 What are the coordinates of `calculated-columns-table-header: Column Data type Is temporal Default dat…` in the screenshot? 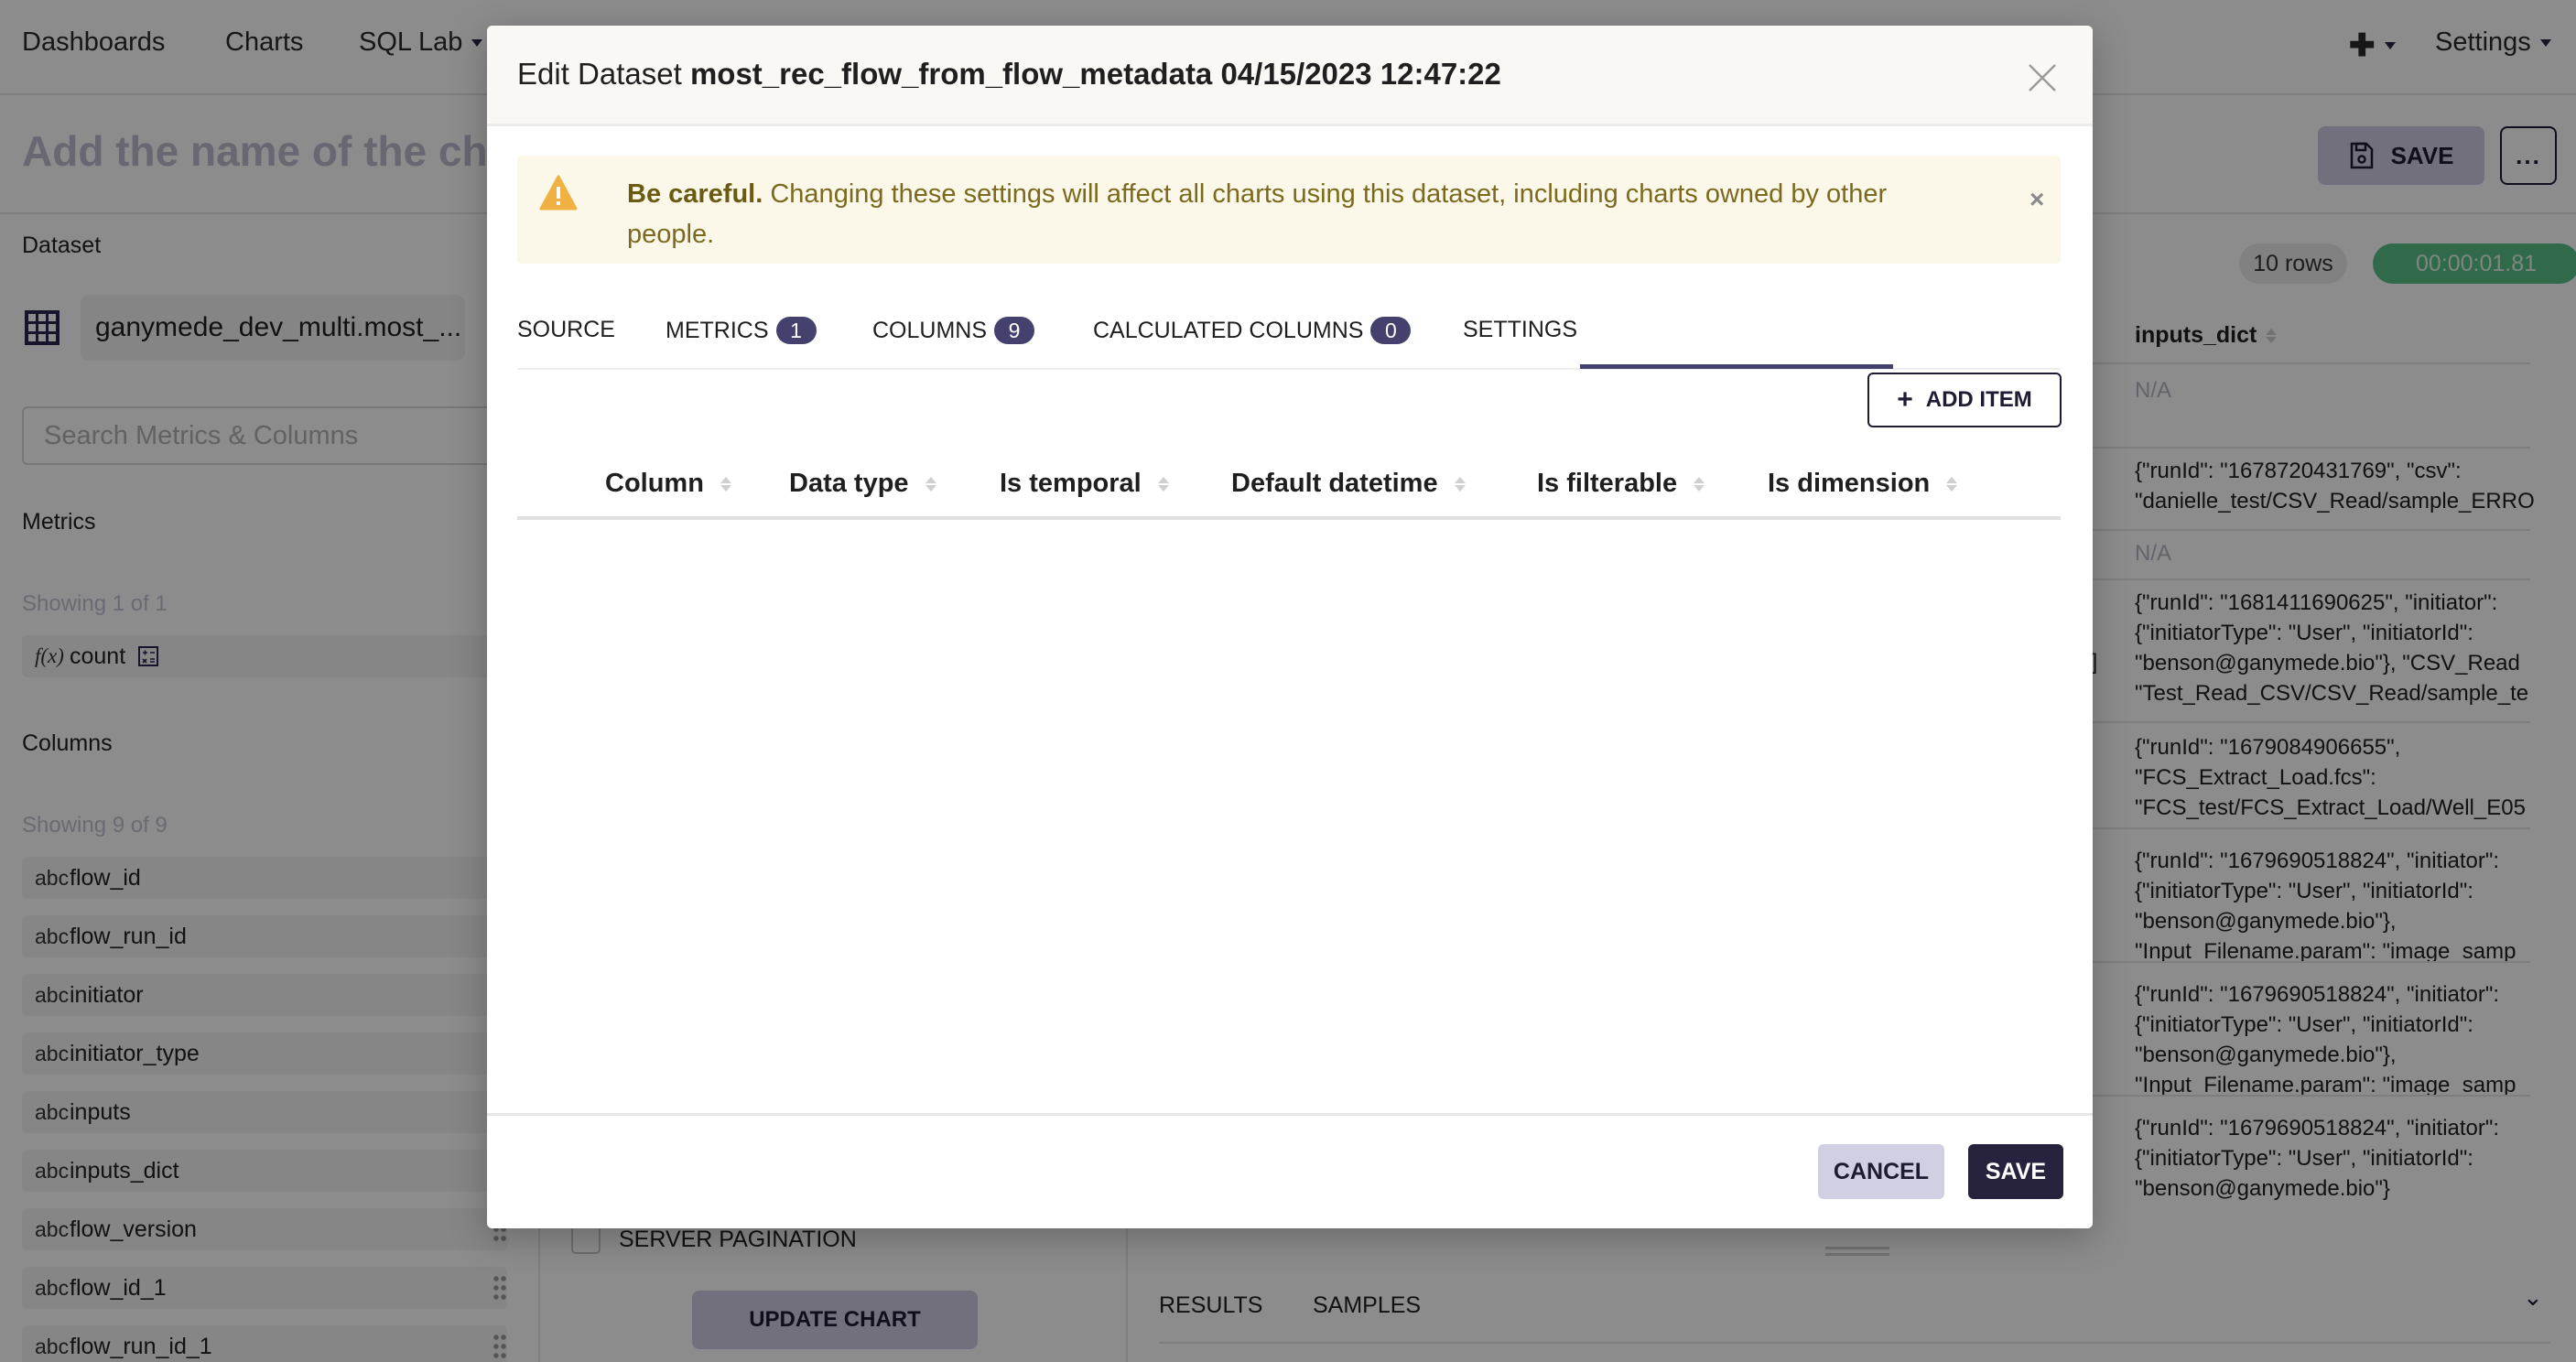 It's located at (1289, 488).